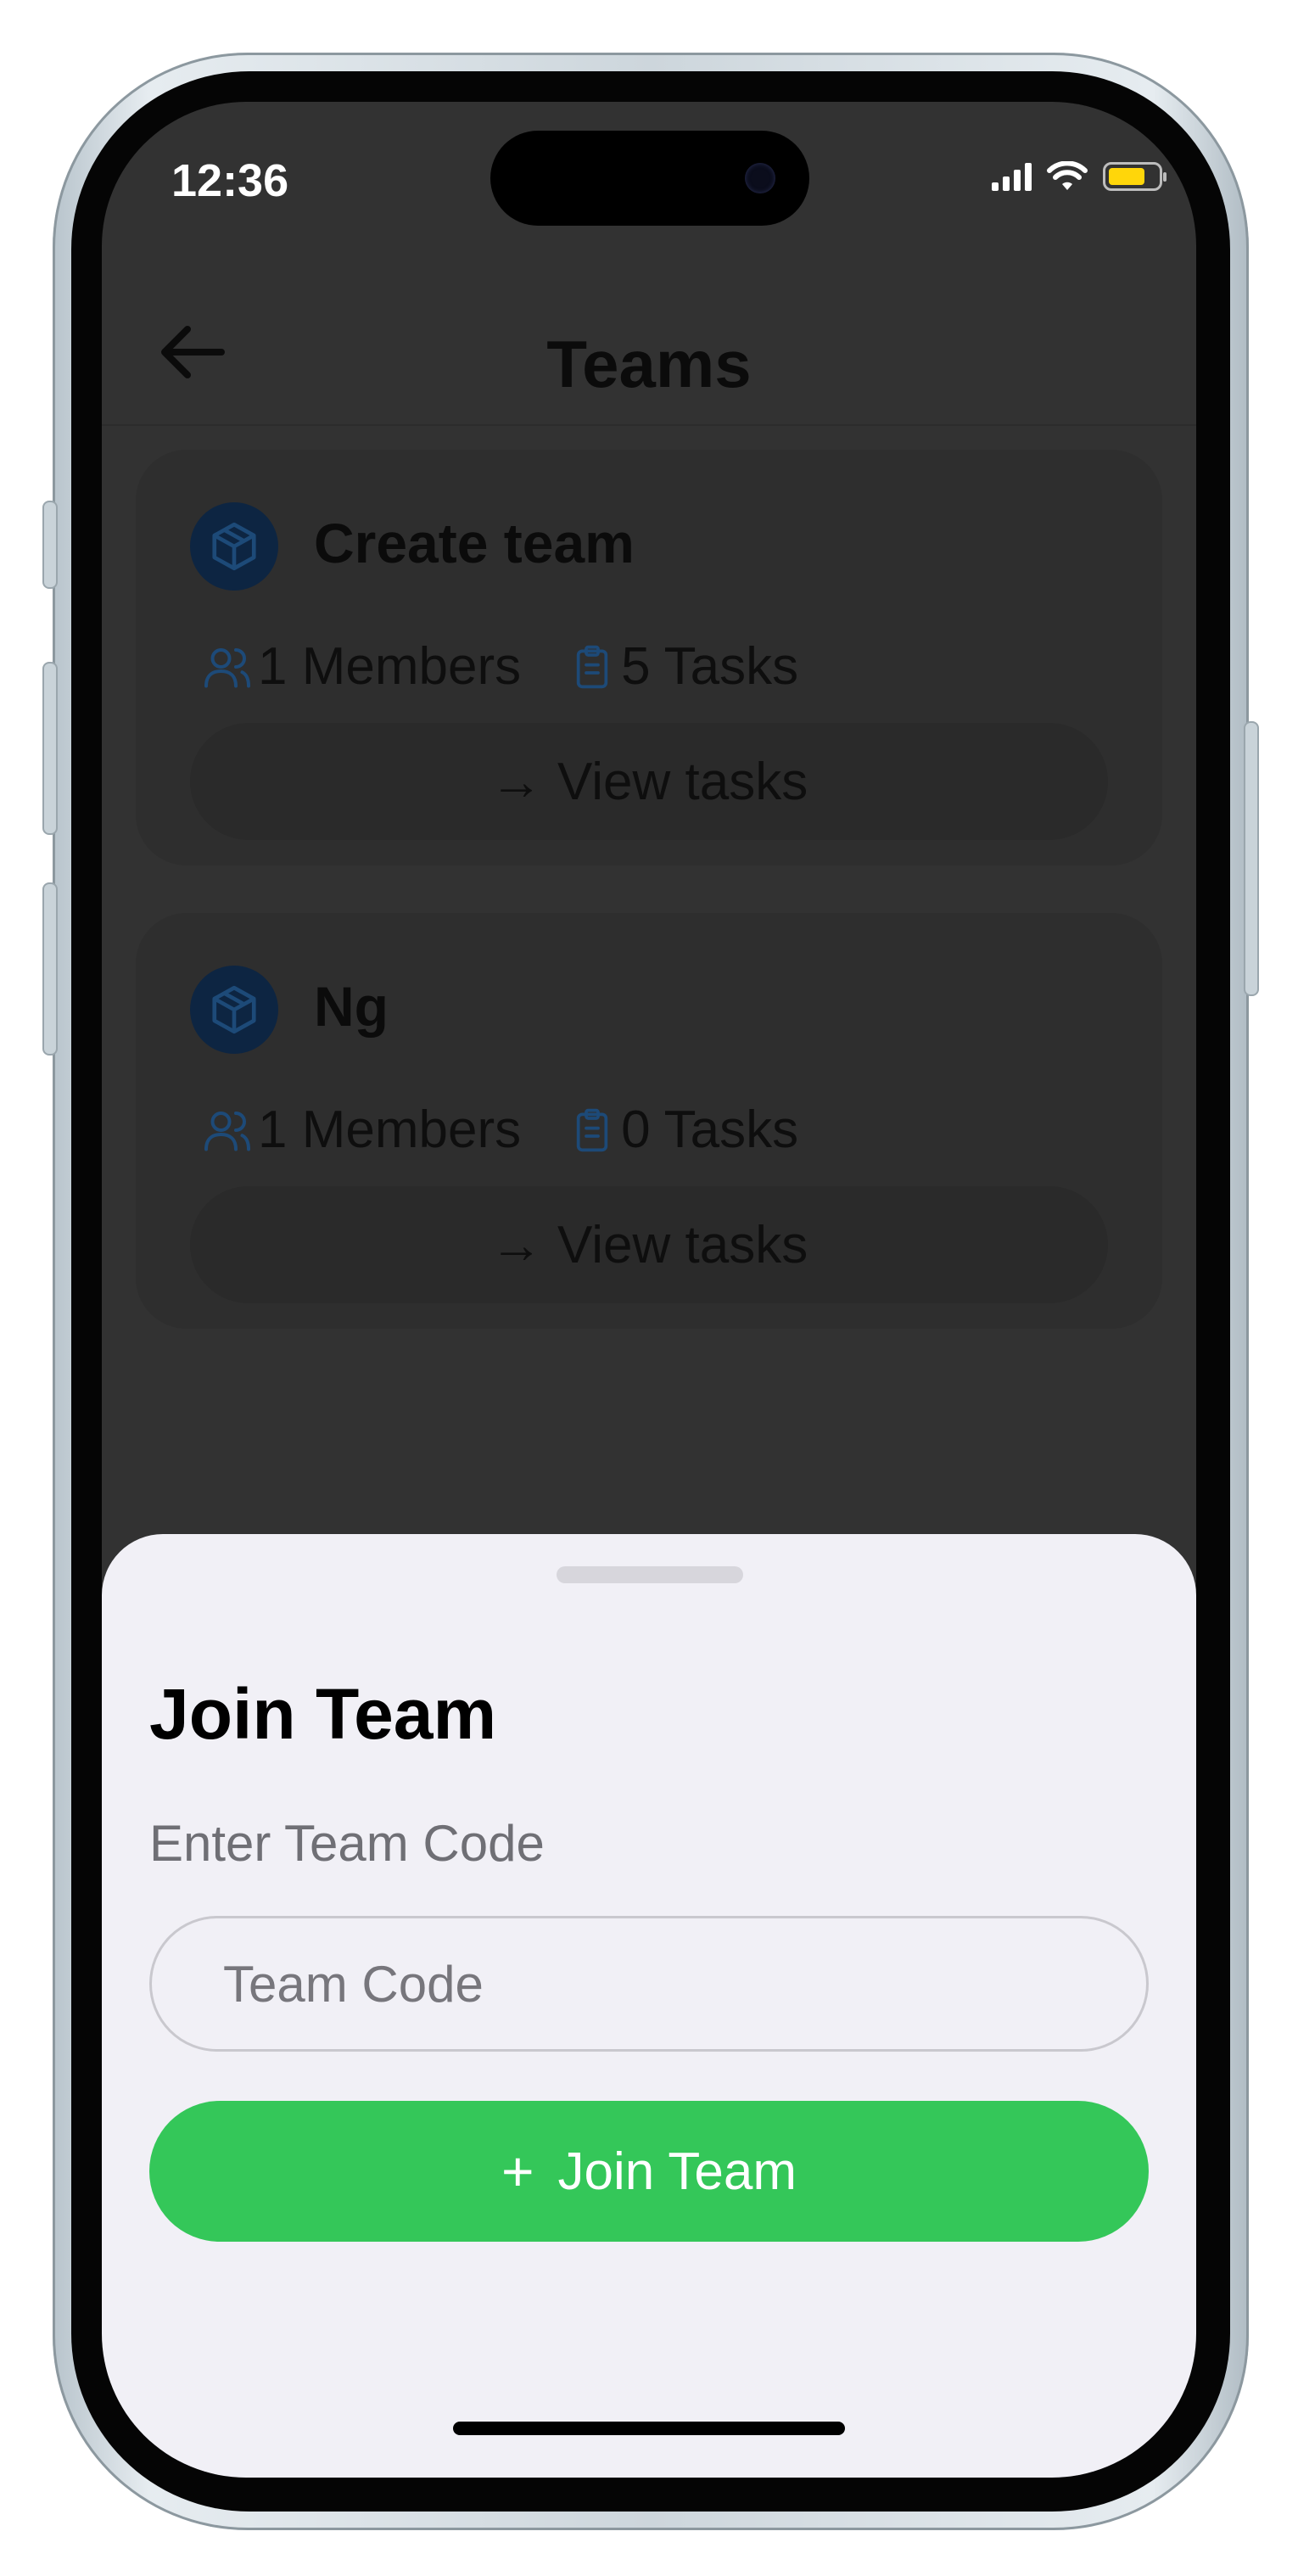 The width and height of the screenshot is (1298, 2576). I want to click on status-time: 12:36, so click(230, 180).